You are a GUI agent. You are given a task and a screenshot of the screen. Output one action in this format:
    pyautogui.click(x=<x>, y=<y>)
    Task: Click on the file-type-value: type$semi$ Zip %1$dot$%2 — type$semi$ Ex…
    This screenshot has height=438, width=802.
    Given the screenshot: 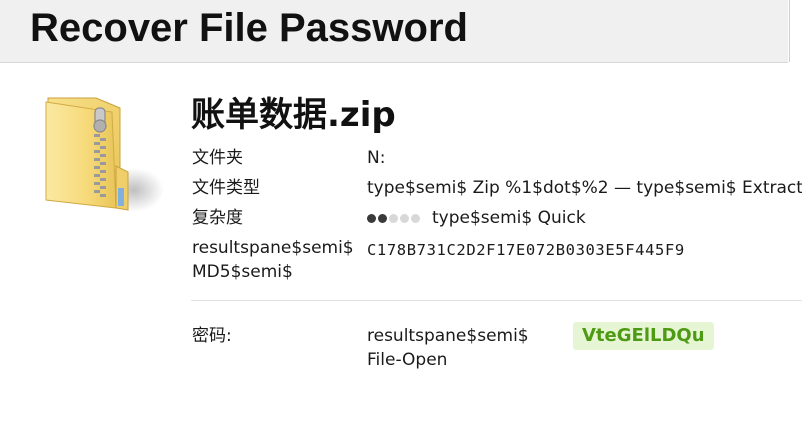 What is the action you would take?
    pyautogui.click(x=584, y=188)
    